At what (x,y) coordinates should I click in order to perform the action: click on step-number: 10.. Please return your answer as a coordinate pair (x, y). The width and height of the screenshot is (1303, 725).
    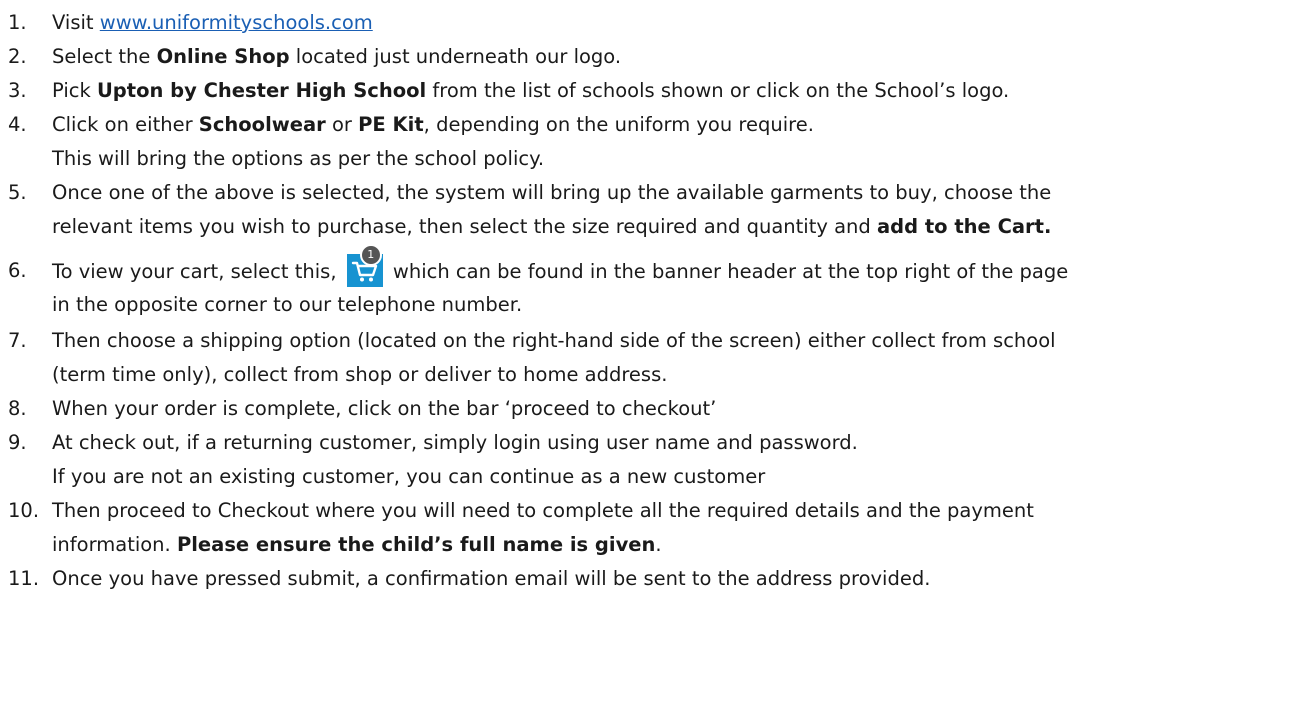
    Looking at the image, I should click on (24, 510).